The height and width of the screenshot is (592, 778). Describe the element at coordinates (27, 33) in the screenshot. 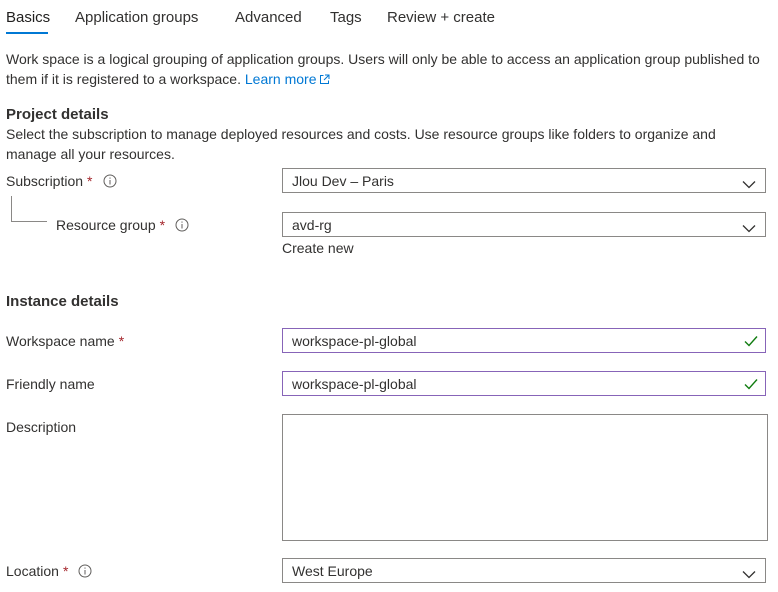

I see `active-tab-indicator` at that location.